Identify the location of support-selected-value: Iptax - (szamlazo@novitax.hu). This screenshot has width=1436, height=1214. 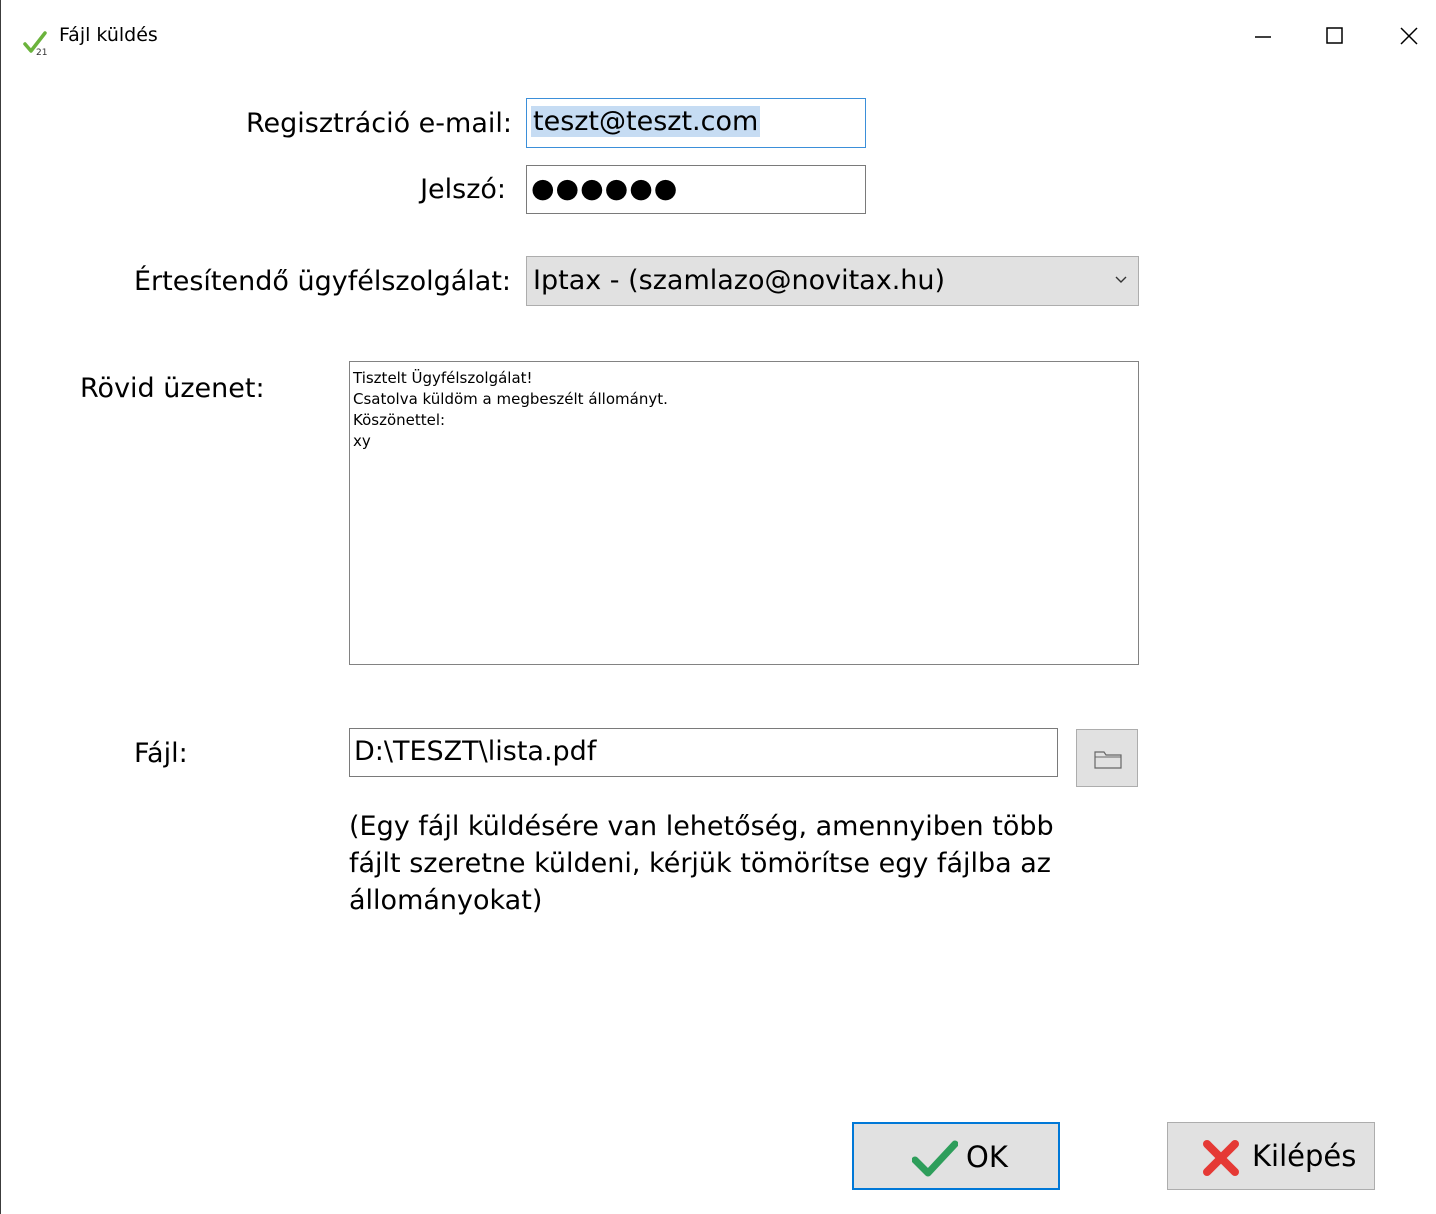
(739, 280).